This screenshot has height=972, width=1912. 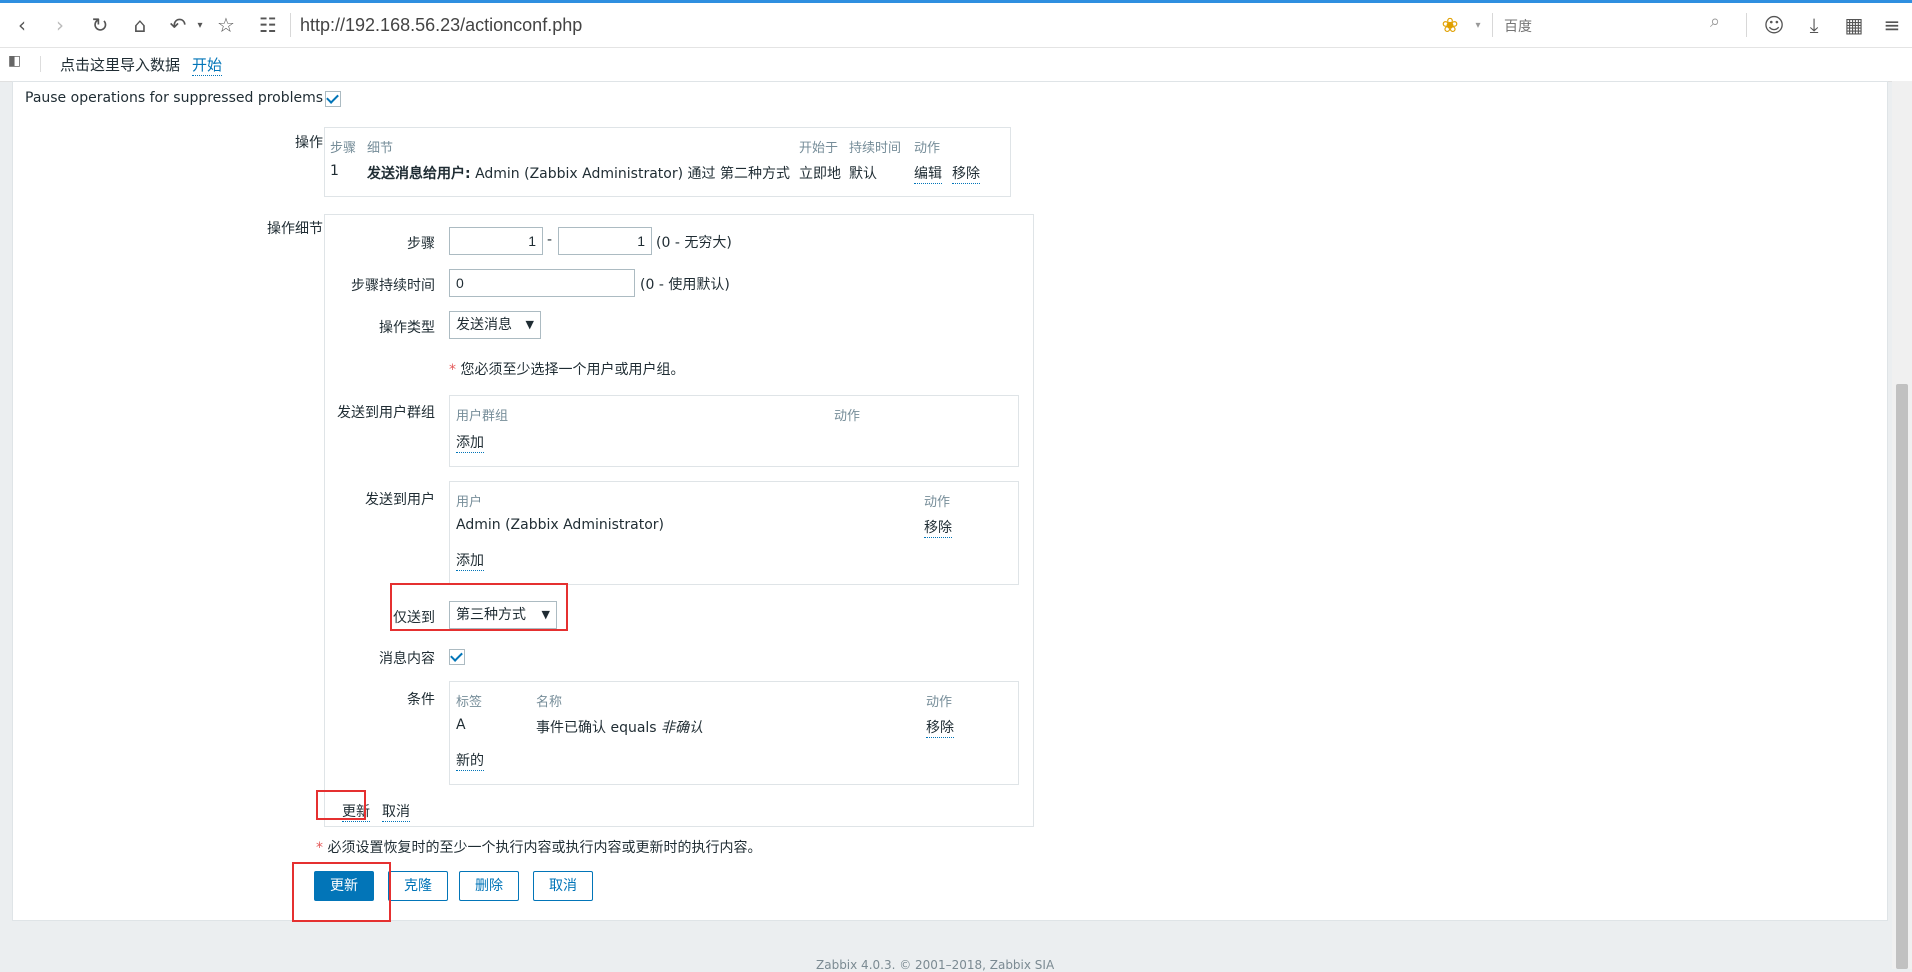 What do you see at coordinates (819, 148) in the screenshot?
I see `col-start-in: 开始于` at bounding box center [819, 148].